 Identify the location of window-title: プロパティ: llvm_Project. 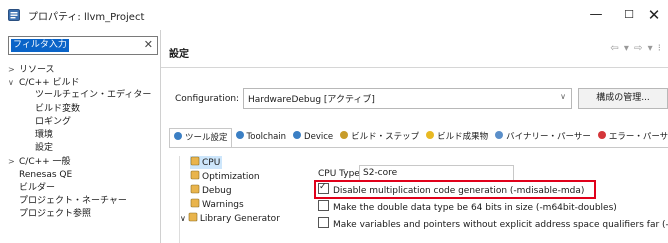
(86, 17).